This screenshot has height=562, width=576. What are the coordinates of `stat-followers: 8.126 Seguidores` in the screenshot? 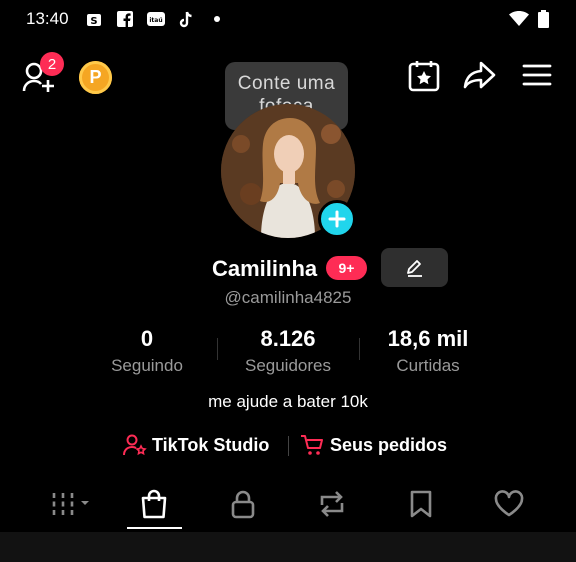 It's located at (288, 351).